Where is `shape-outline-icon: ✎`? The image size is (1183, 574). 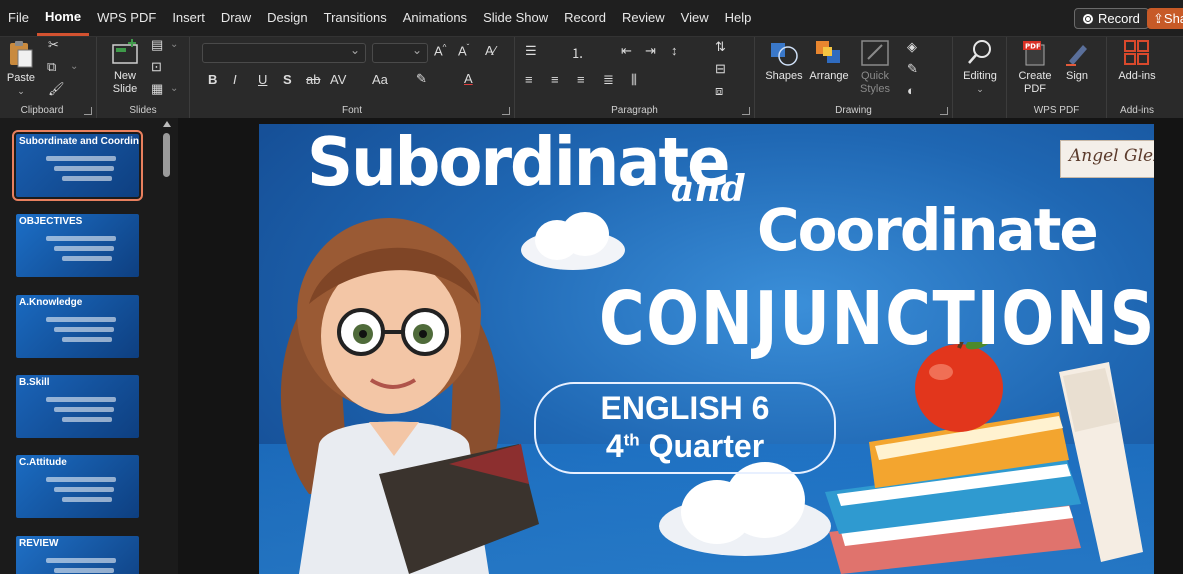
shape-outline-icon: ✎ is located at coordinates (912, 69).